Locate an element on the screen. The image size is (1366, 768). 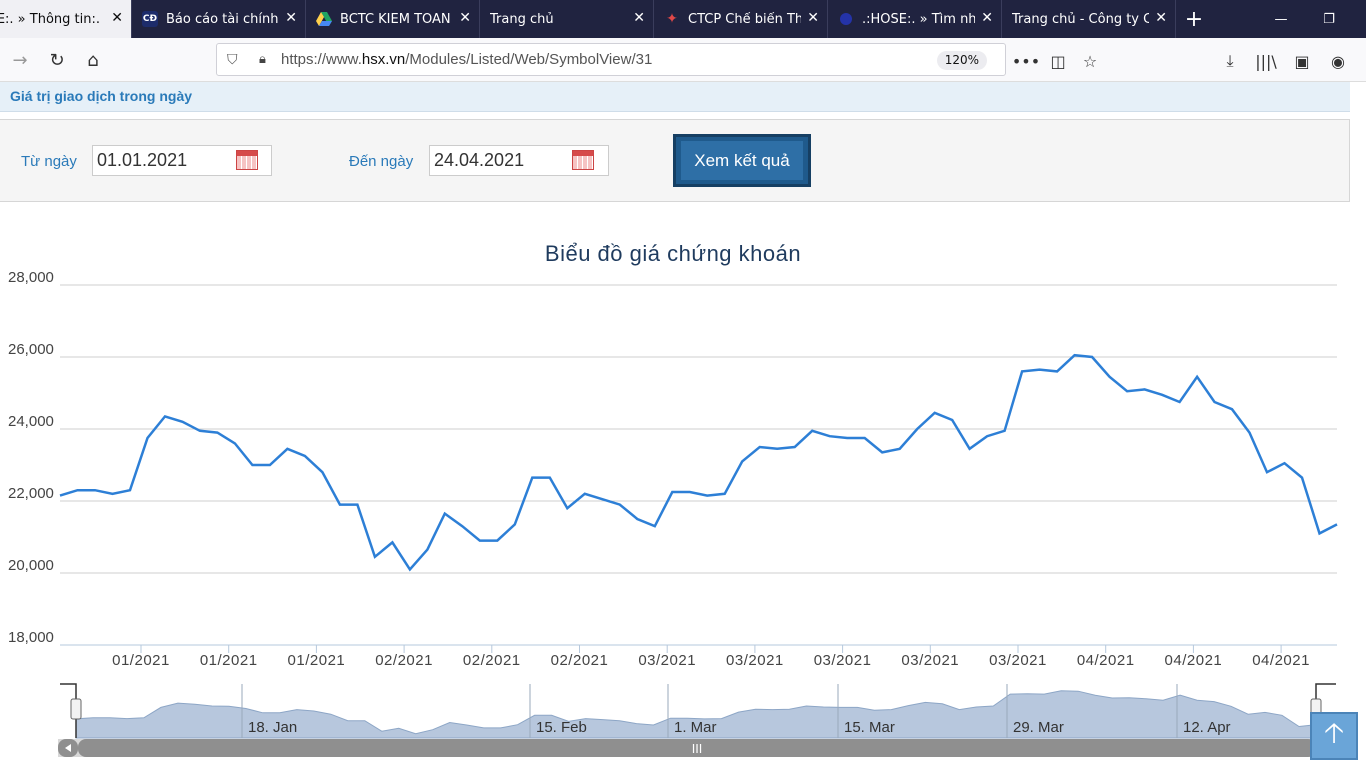
y-tick-label: 18,000 is located at coordinates (31, 637).